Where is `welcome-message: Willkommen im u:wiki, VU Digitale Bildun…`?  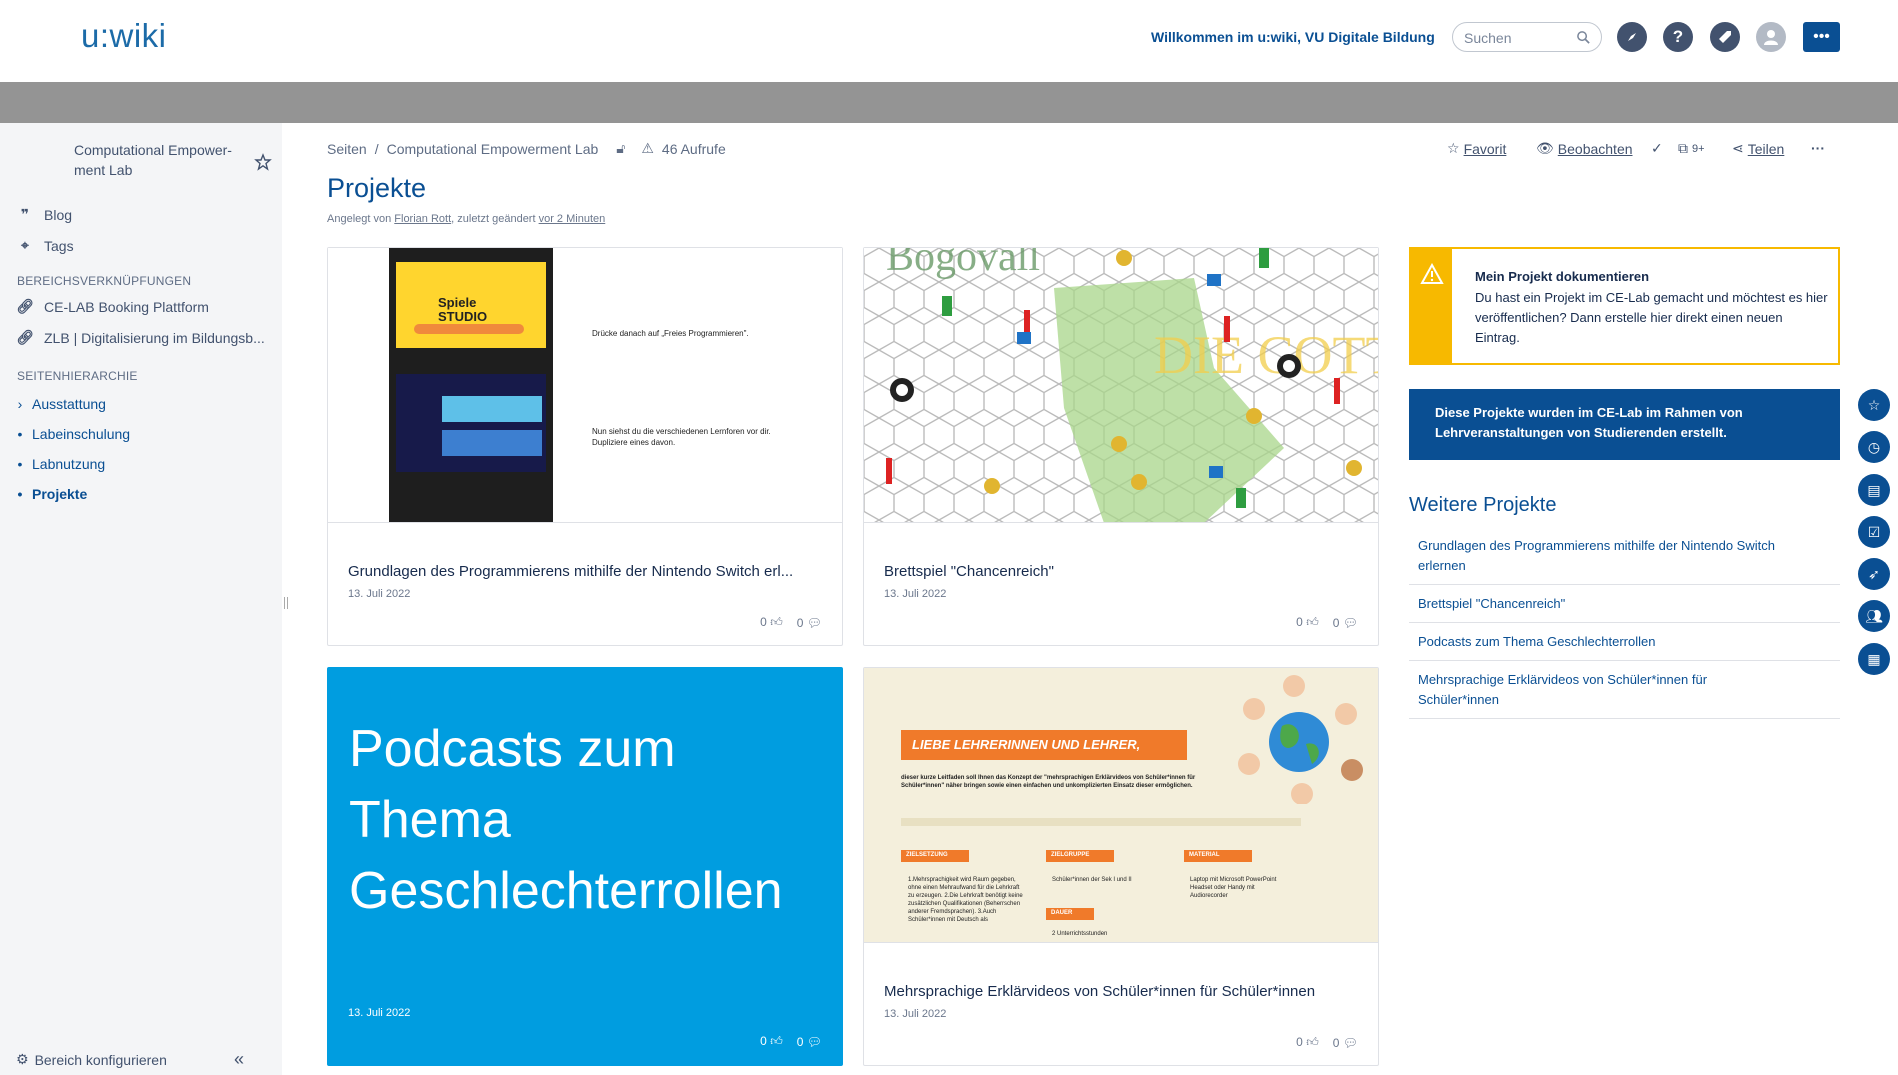 welcome-message: Willkommen im u:wiki, VU Digitale Bildun… is located at coordinates (1293, 37).